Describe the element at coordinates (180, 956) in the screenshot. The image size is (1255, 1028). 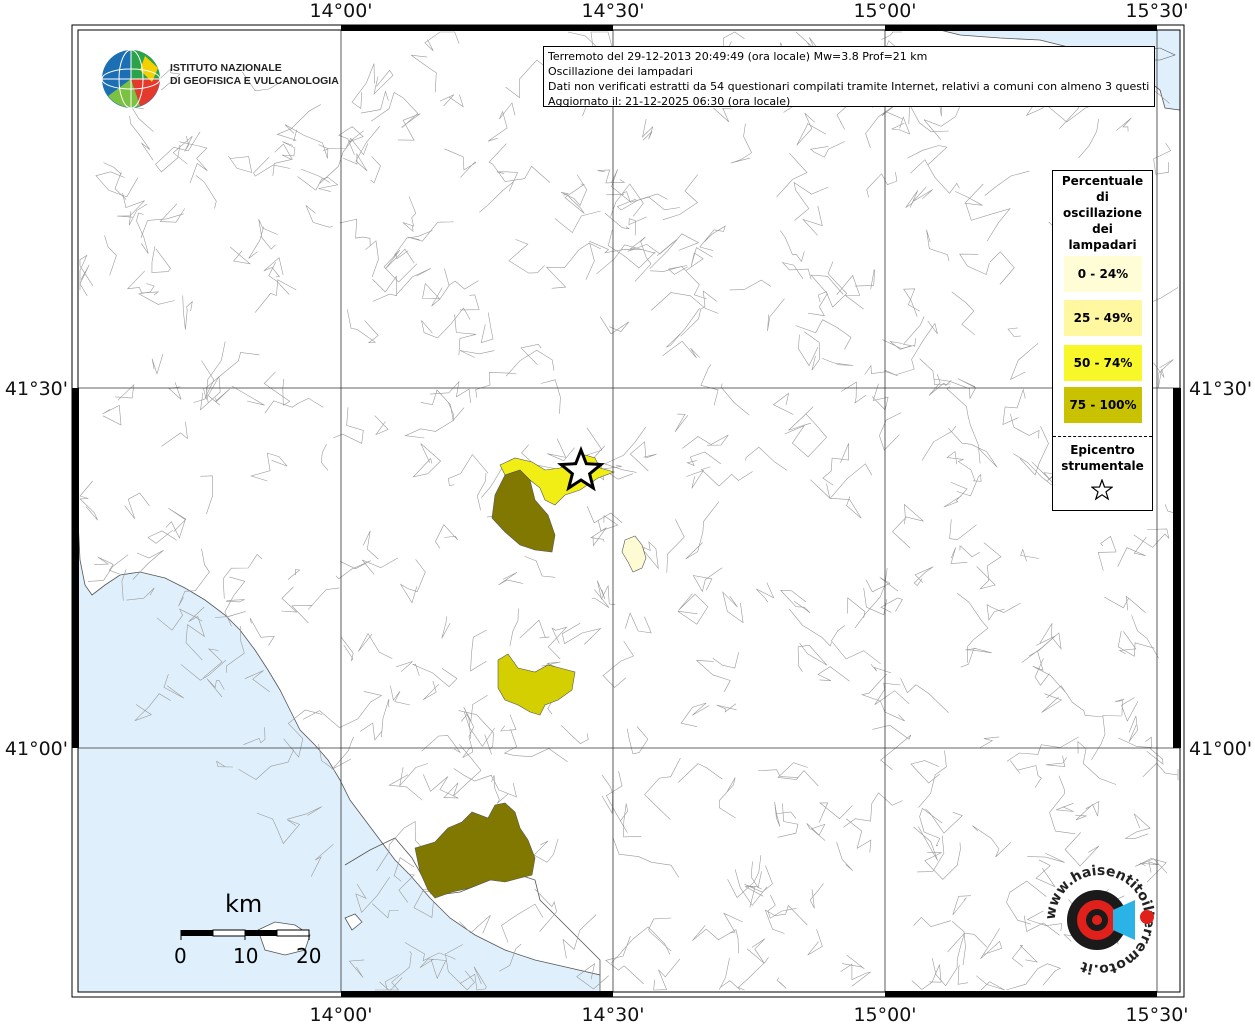
I see `scale-tick-0: 0` at that location.